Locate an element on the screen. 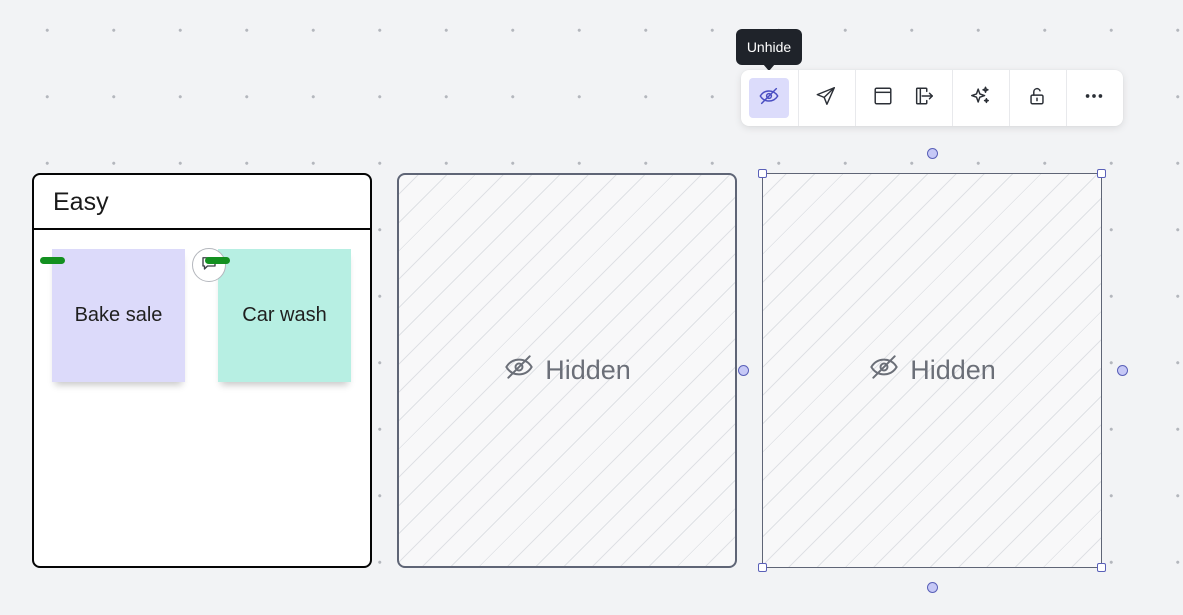  export-icon is located at coordinates (924, 98).